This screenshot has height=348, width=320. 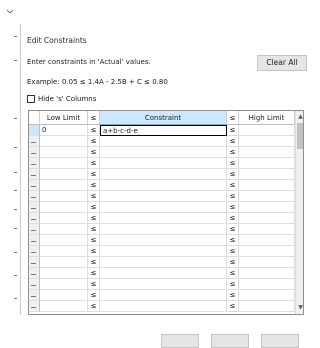 What do you see at coordinates (267, 118) in the screenshot?
I see `column-header-high-limit: High Limit` at bounding box center [267, 118].